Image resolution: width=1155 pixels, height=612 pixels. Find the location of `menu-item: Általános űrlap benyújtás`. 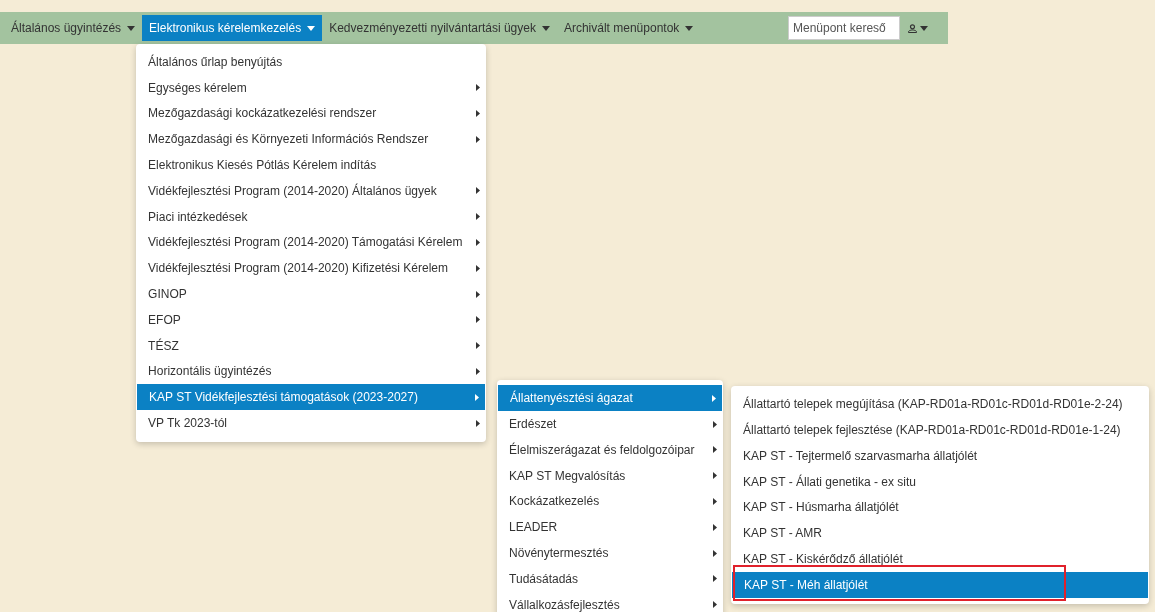

menu-item: Általános űrlap benyújtás is located at coordinates (311, 62).